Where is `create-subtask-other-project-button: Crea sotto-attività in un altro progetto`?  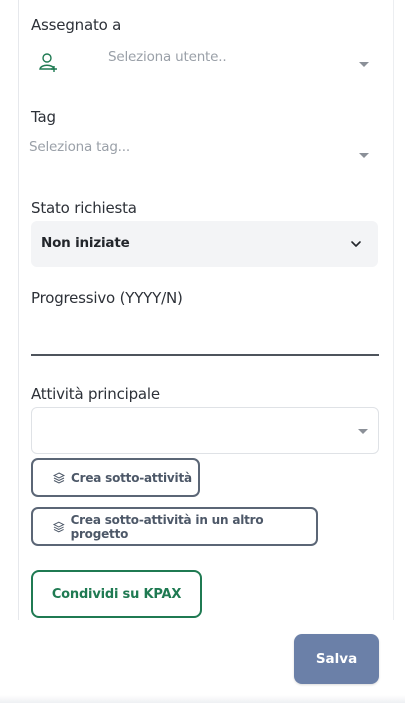
create-subtask-other-project-button: Crea sotto-attività in un altro progetto is located at coordinates (174, 526).